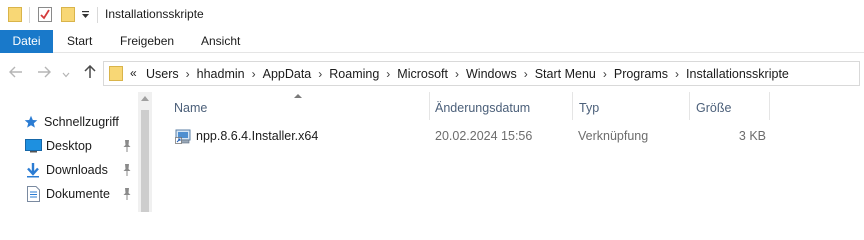 This screenshot has height=240, width=864. What do you see at coordinates (133, 73) in the screenshot?
I see `breadcrumb-overflow: «` at bounding box center [133, 73].